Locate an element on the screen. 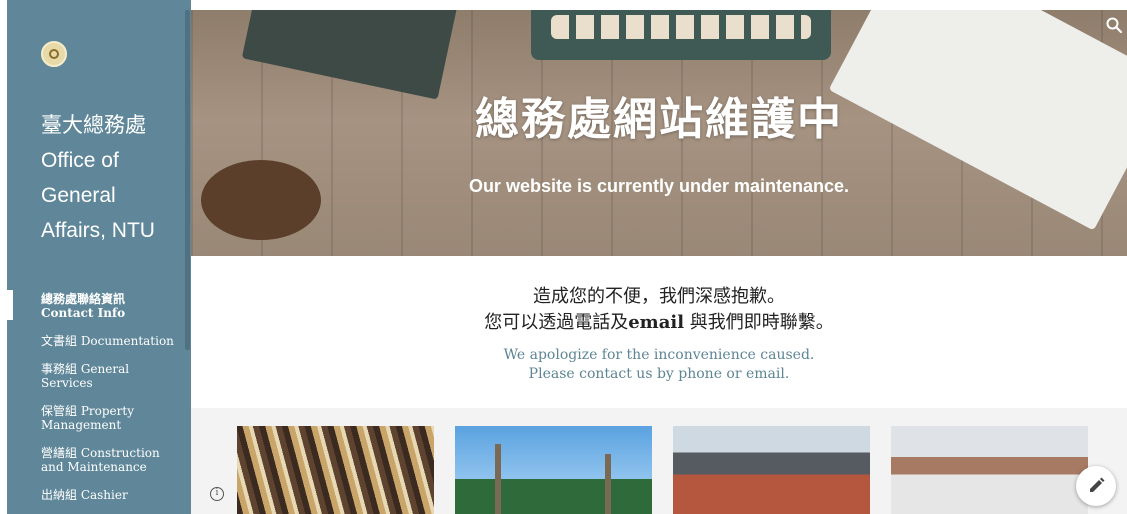 Image resolution: width=1127 pixels, height=514 pixels. contact-text-zh: 您可以透過電話及email 與我們即時聯繫。 is located at coordinates (659, 321).